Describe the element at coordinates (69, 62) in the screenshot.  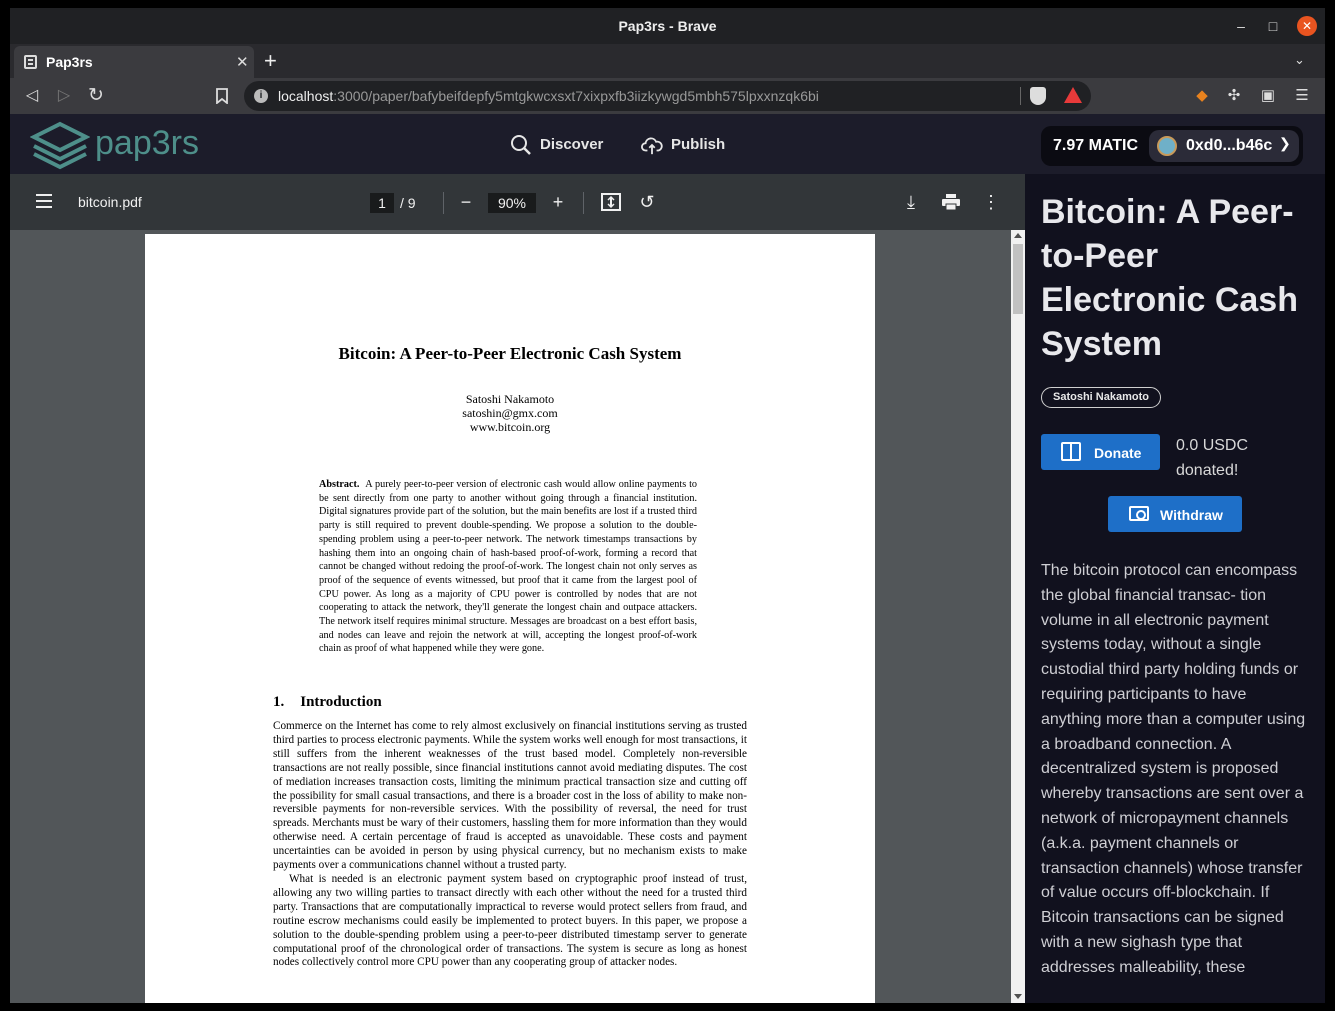
I see `tab-title: Pap3rs` at that location.